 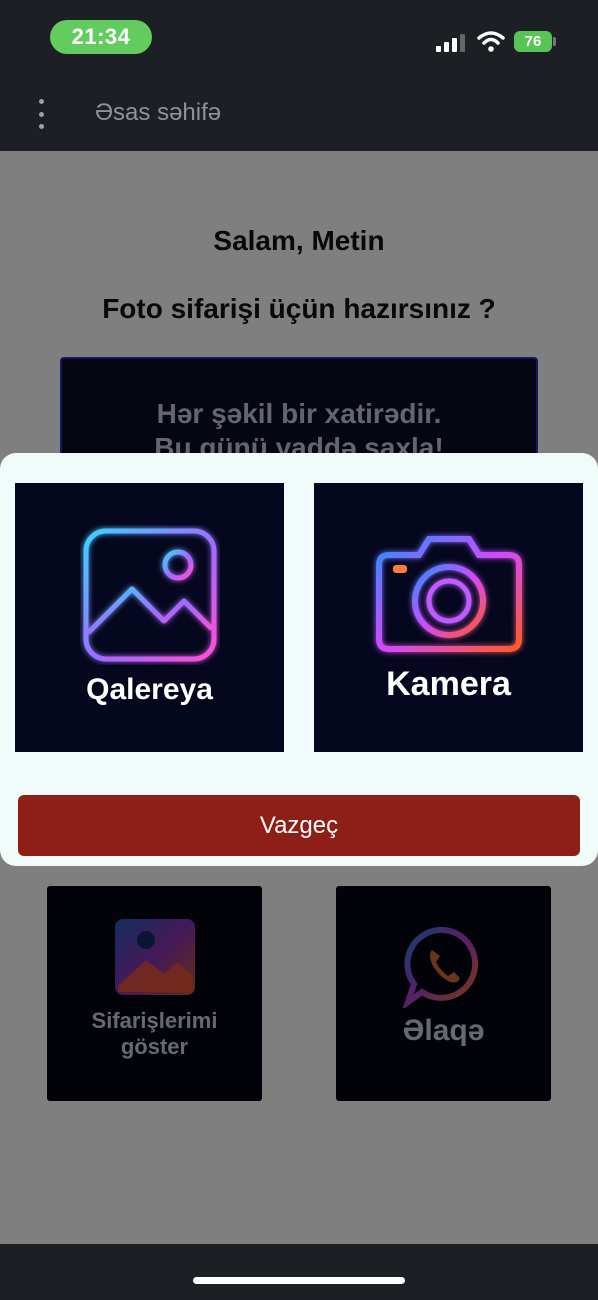 I want to click on camera-label: Kamera, so click(x=448, y=684).